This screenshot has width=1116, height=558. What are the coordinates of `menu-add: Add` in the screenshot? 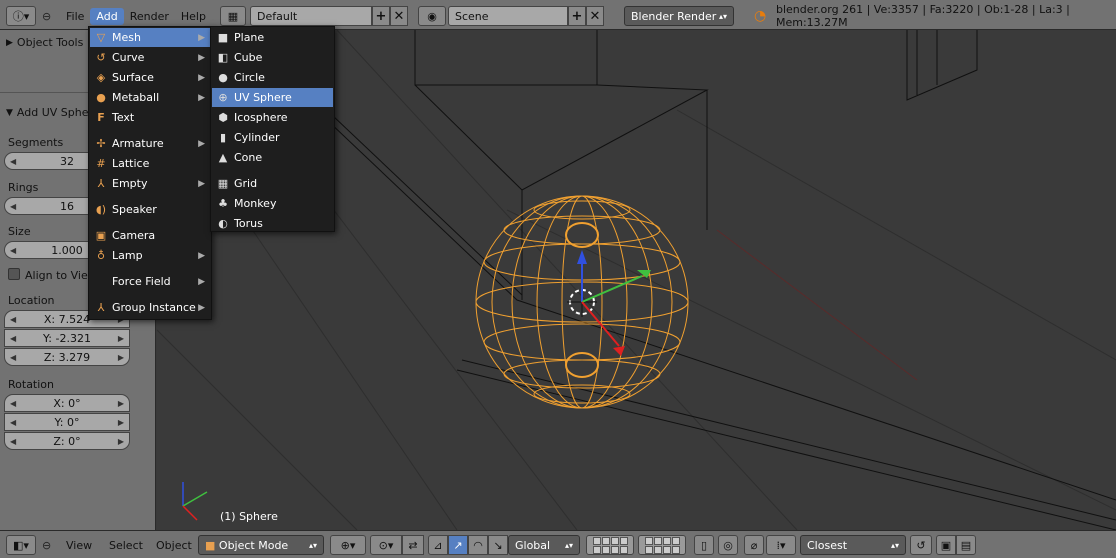 It's located at (107, 16).